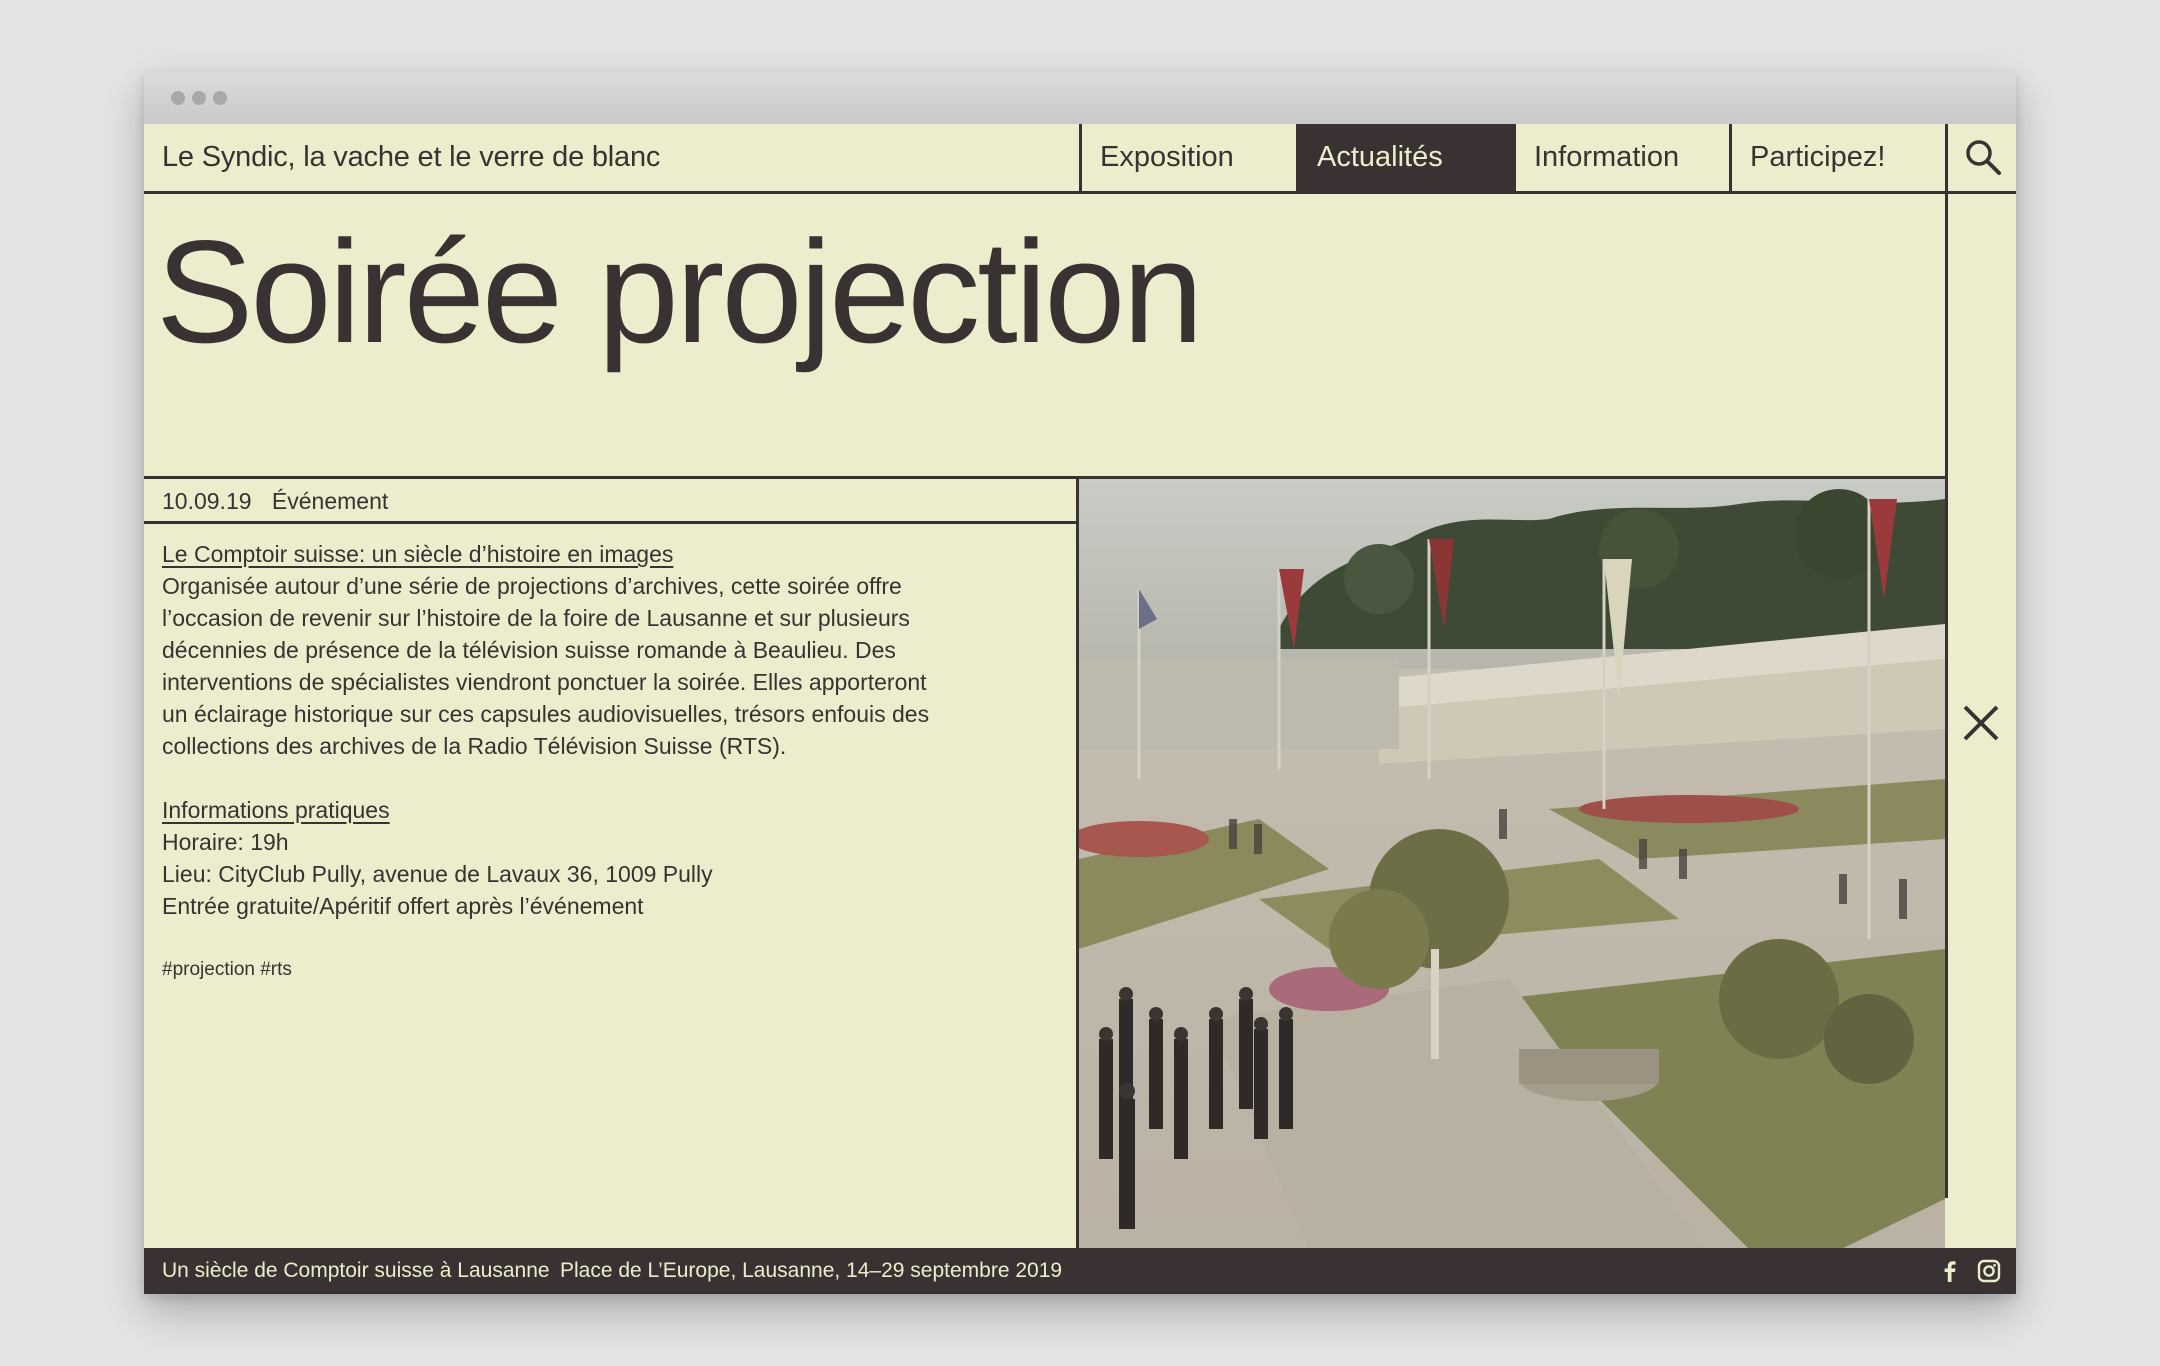 The image size is (2160, 1366). What do you see at coordinates (680, 291) in the screenshot?
I see `page-title: Soirée projection` at bounding box center [680, 291].